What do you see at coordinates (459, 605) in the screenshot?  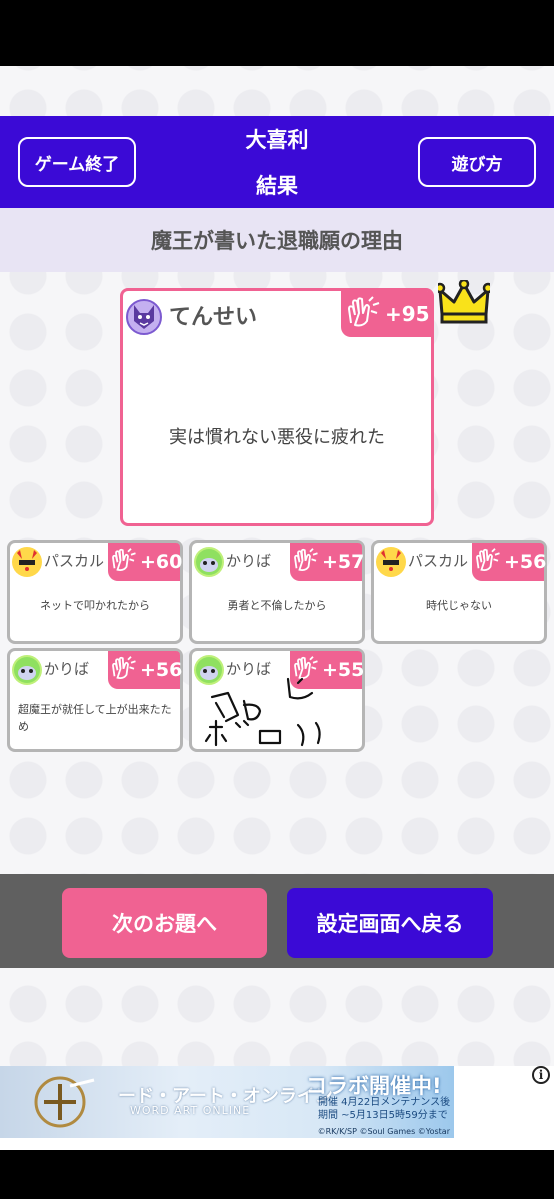 I see `answer-text: 時代じゃない` at bounding box center [459, 605].